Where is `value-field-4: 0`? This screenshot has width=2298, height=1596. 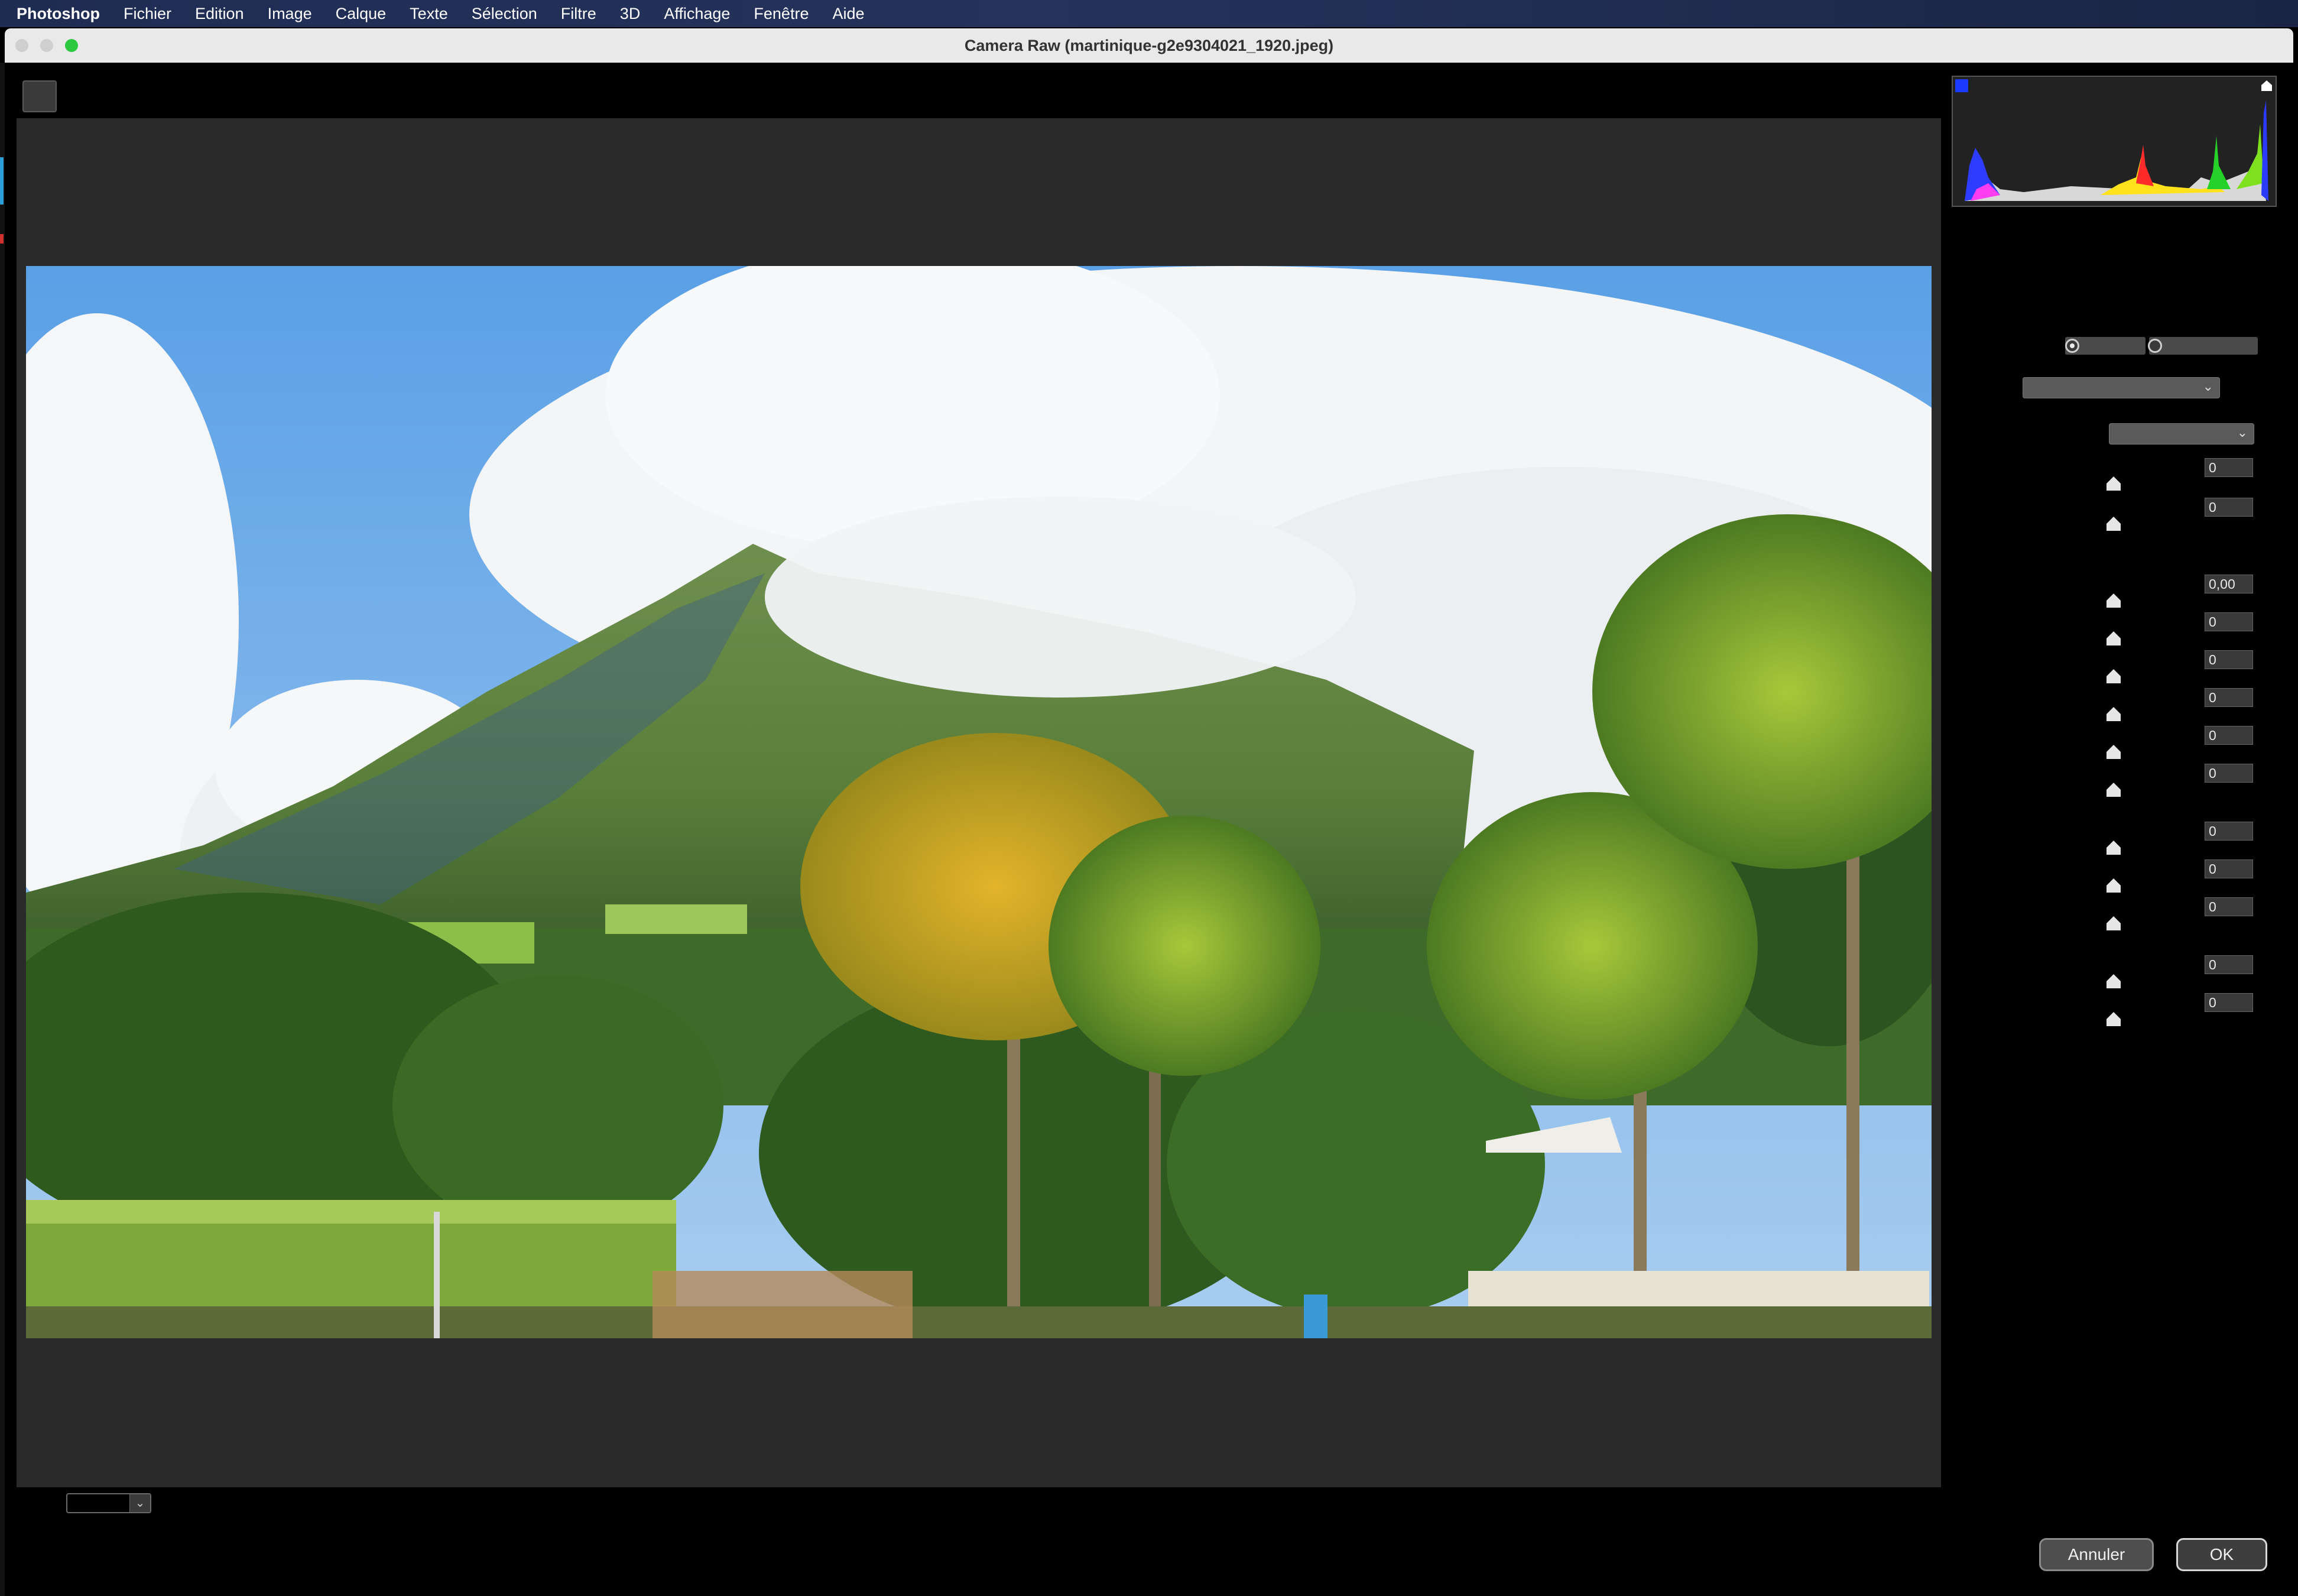 value-field-4: 0 is located at coordinates (2229, 621).